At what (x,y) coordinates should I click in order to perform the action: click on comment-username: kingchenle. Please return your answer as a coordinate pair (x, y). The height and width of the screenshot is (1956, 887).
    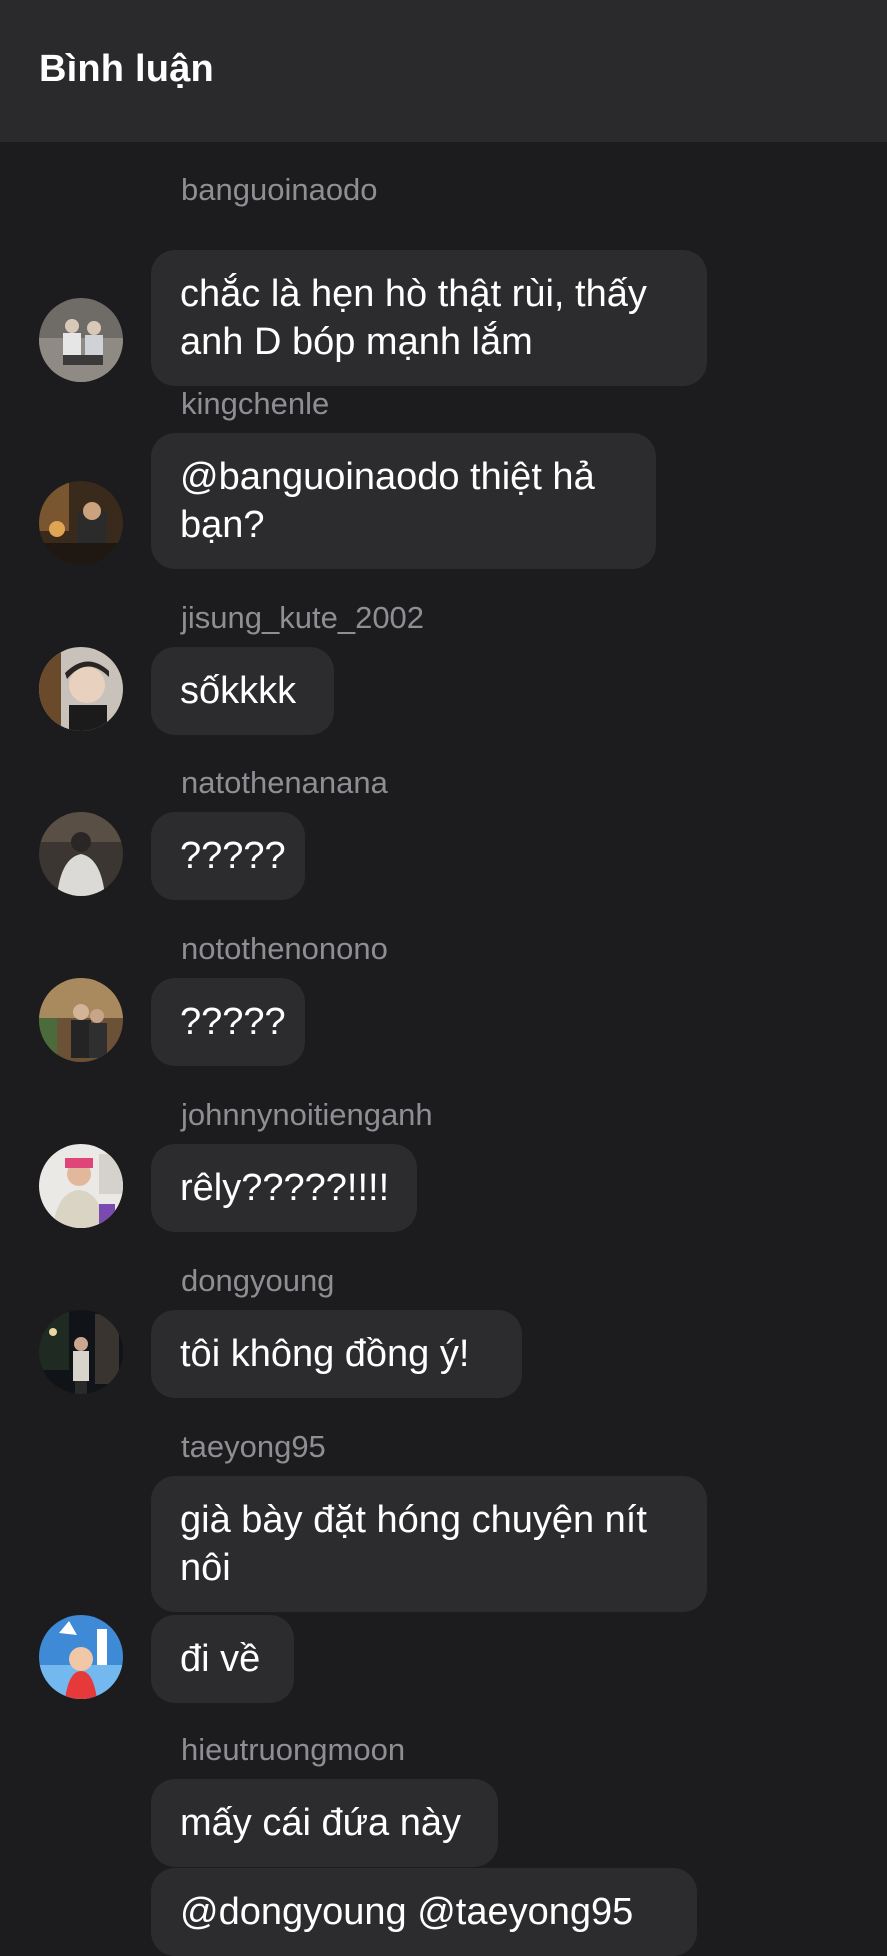
    Looking at the image, I should click on (255, 404).